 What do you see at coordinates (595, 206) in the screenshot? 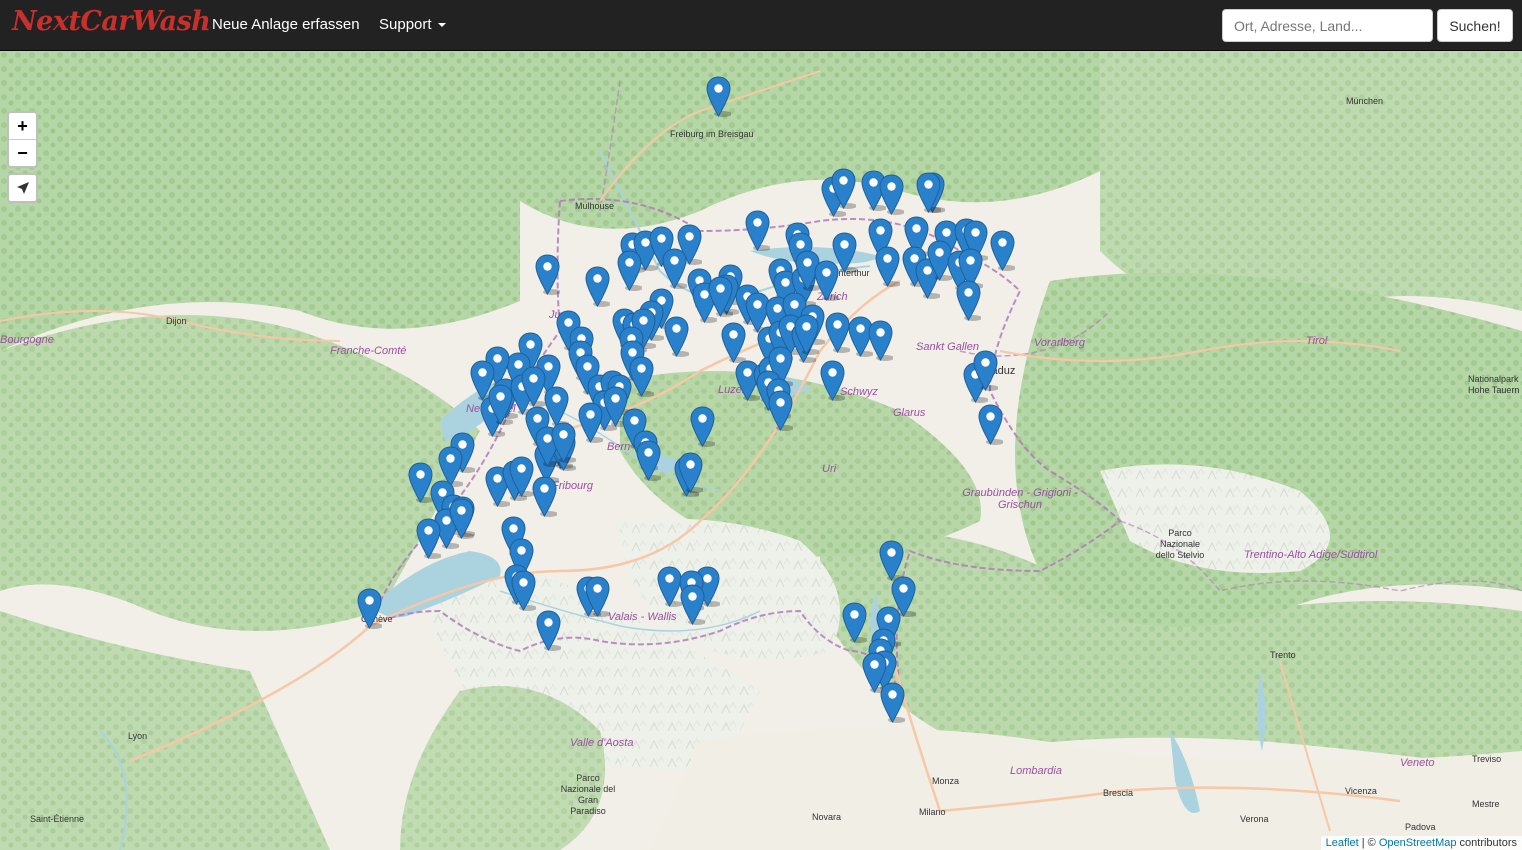
I see `place-mulhouse: Mulhouse` at bounding box center [595, 206].